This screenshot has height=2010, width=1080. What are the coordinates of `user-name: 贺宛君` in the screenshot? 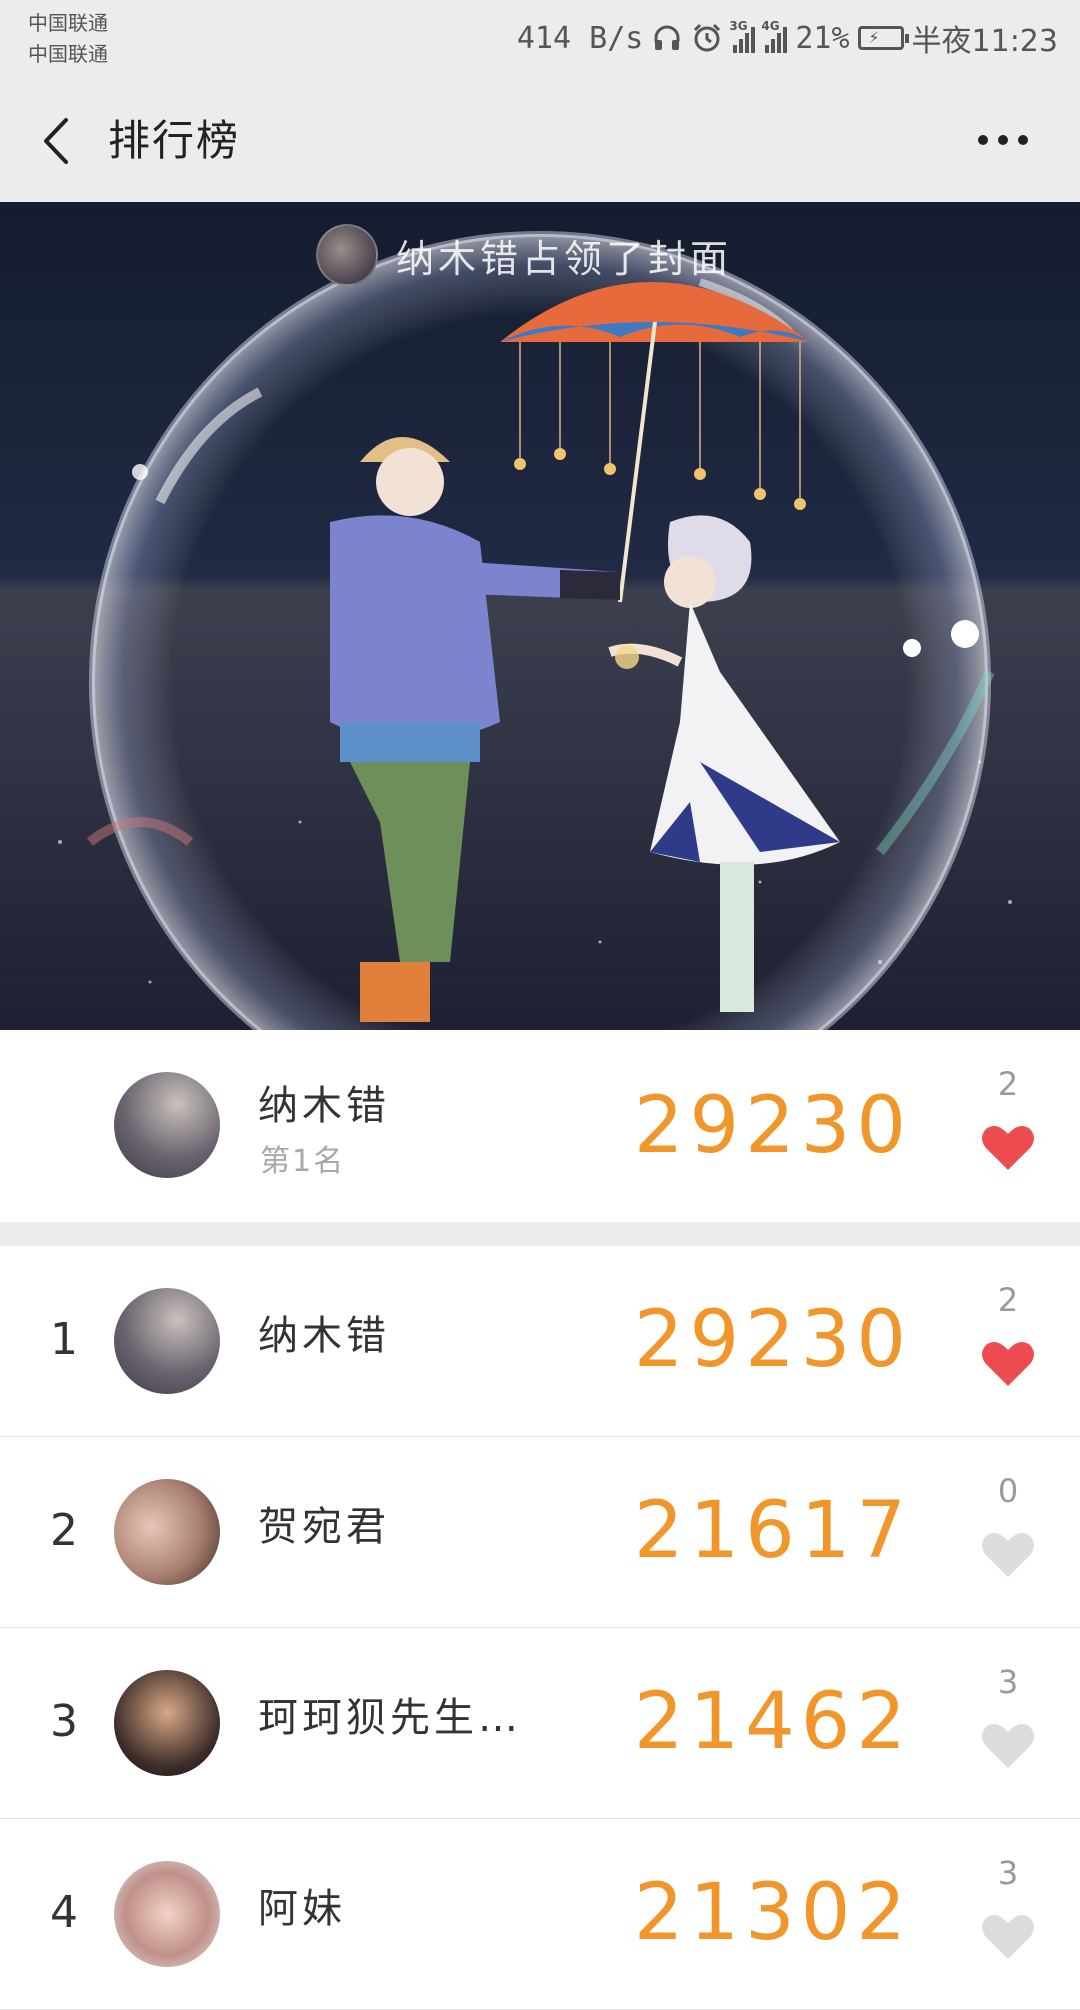 It's located at (324, 1527).